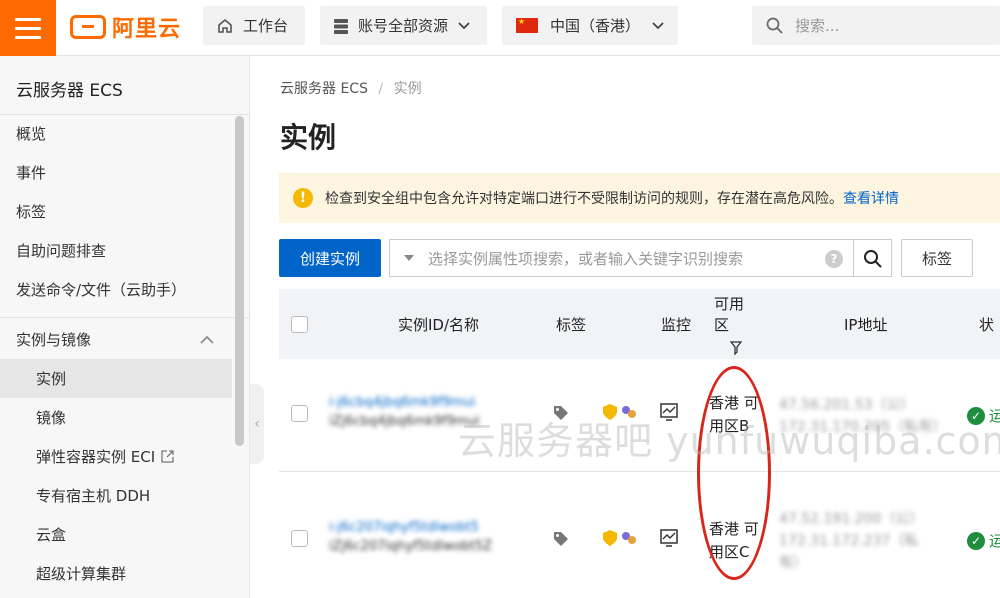  What do you see at coordinates (266, 26) in the screenshot?
I see `workbench-label: 工作台` at bounding box center [266, 26].